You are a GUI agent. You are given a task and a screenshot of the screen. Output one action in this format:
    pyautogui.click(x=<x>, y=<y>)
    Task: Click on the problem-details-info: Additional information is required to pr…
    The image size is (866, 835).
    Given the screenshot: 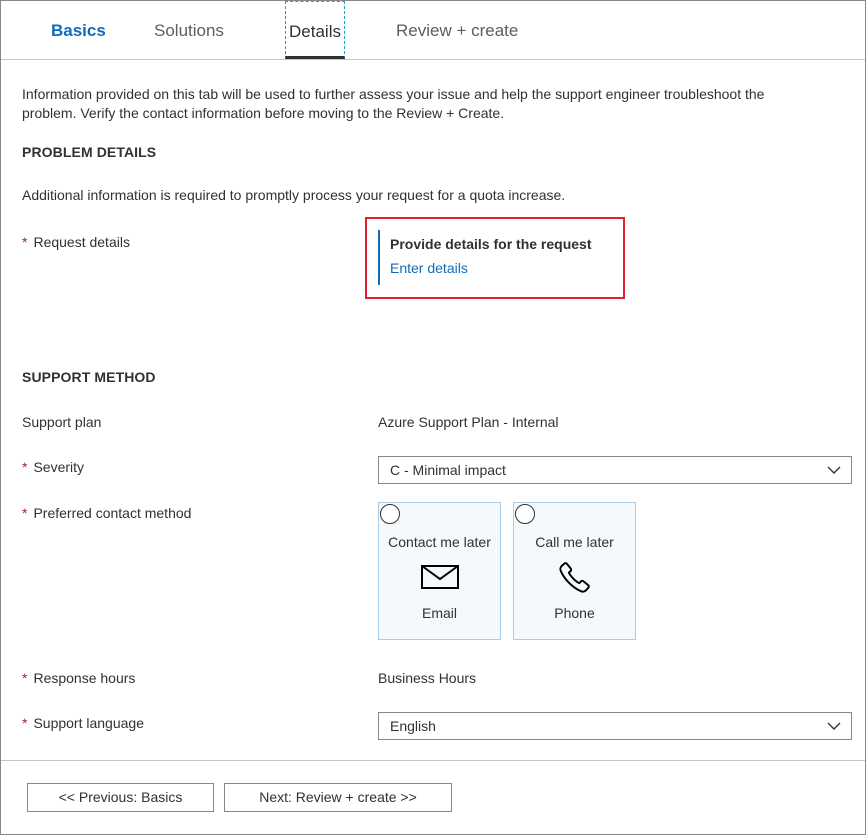 What is the action you would take?
    pyautogui.click(x=293, y=195)
    